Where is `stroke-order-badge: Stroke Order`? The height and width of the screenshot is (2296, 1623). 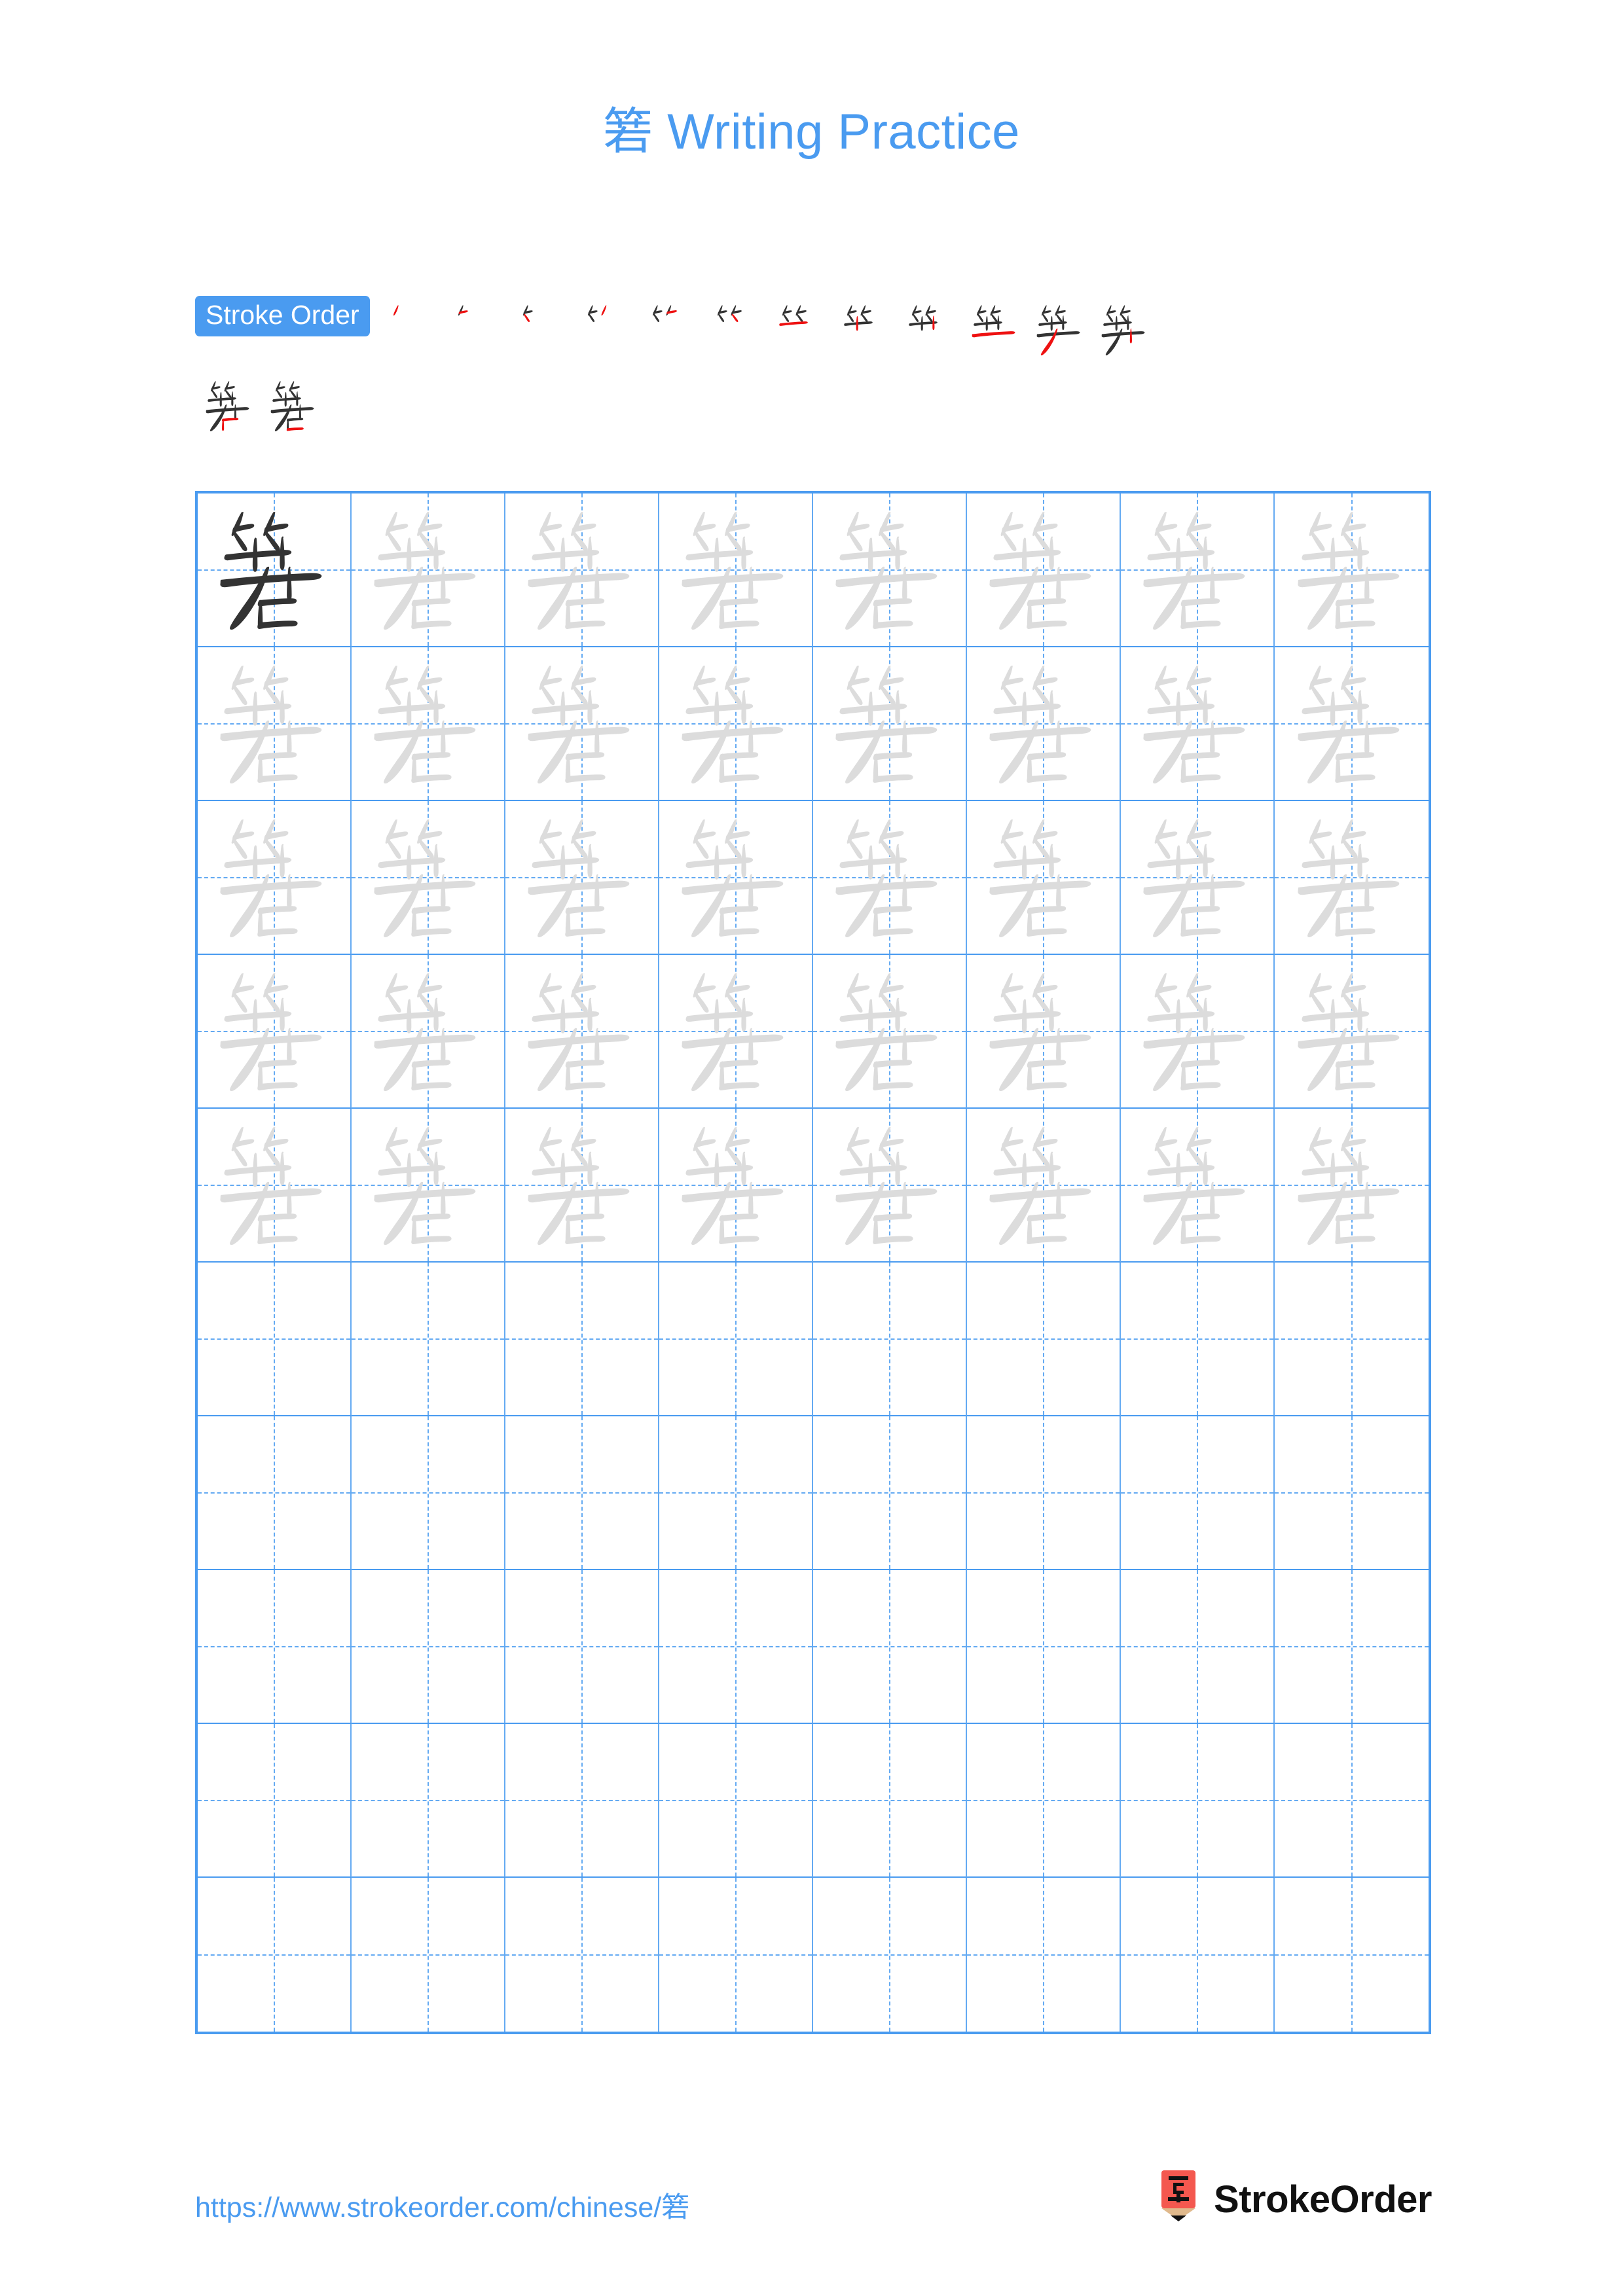
stroke-order-badge: Stroke Order is located at coordinates (282, 316).